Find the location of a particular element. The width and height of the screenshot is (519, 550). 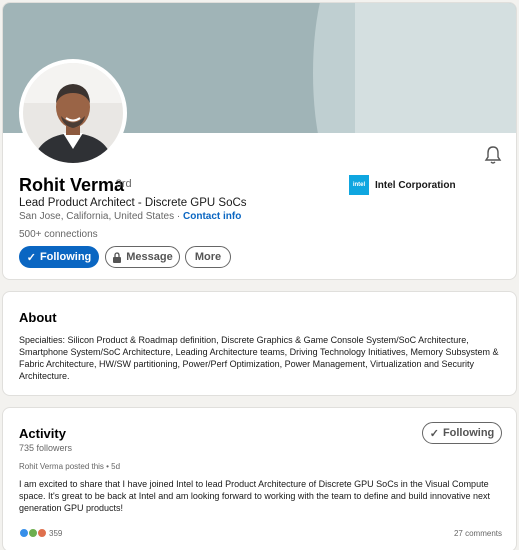

reactions: 359 is located at coordinates (40, 533).